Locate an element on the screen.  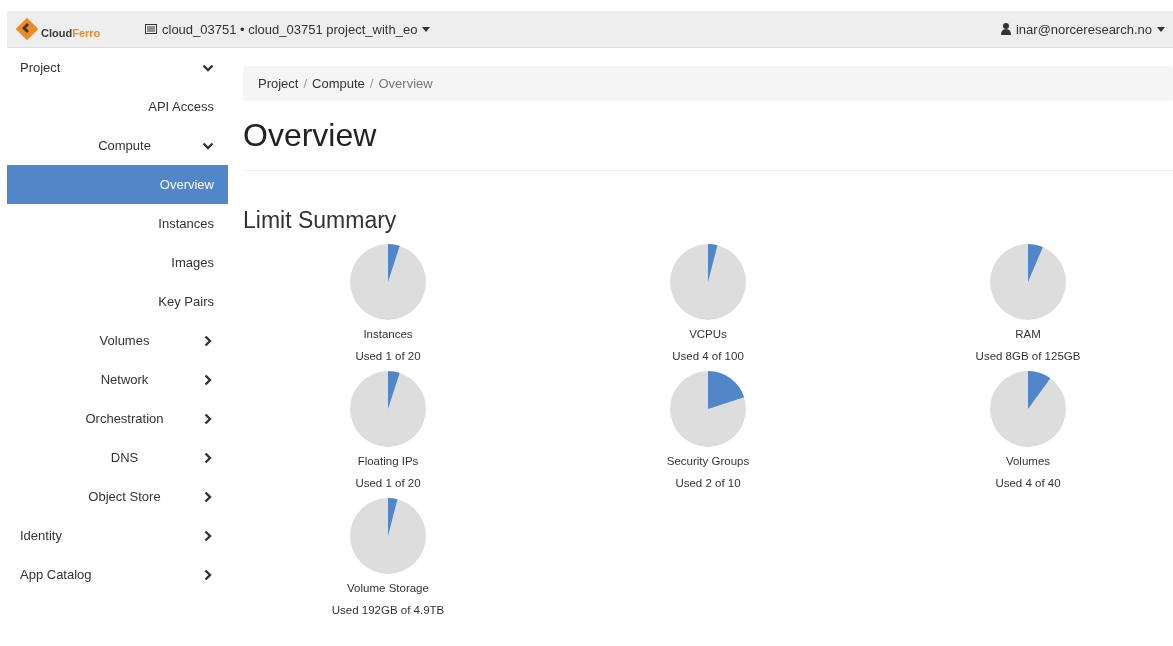
user-menu: inar@norceresearch.no is located at coordinates (1082, 29).